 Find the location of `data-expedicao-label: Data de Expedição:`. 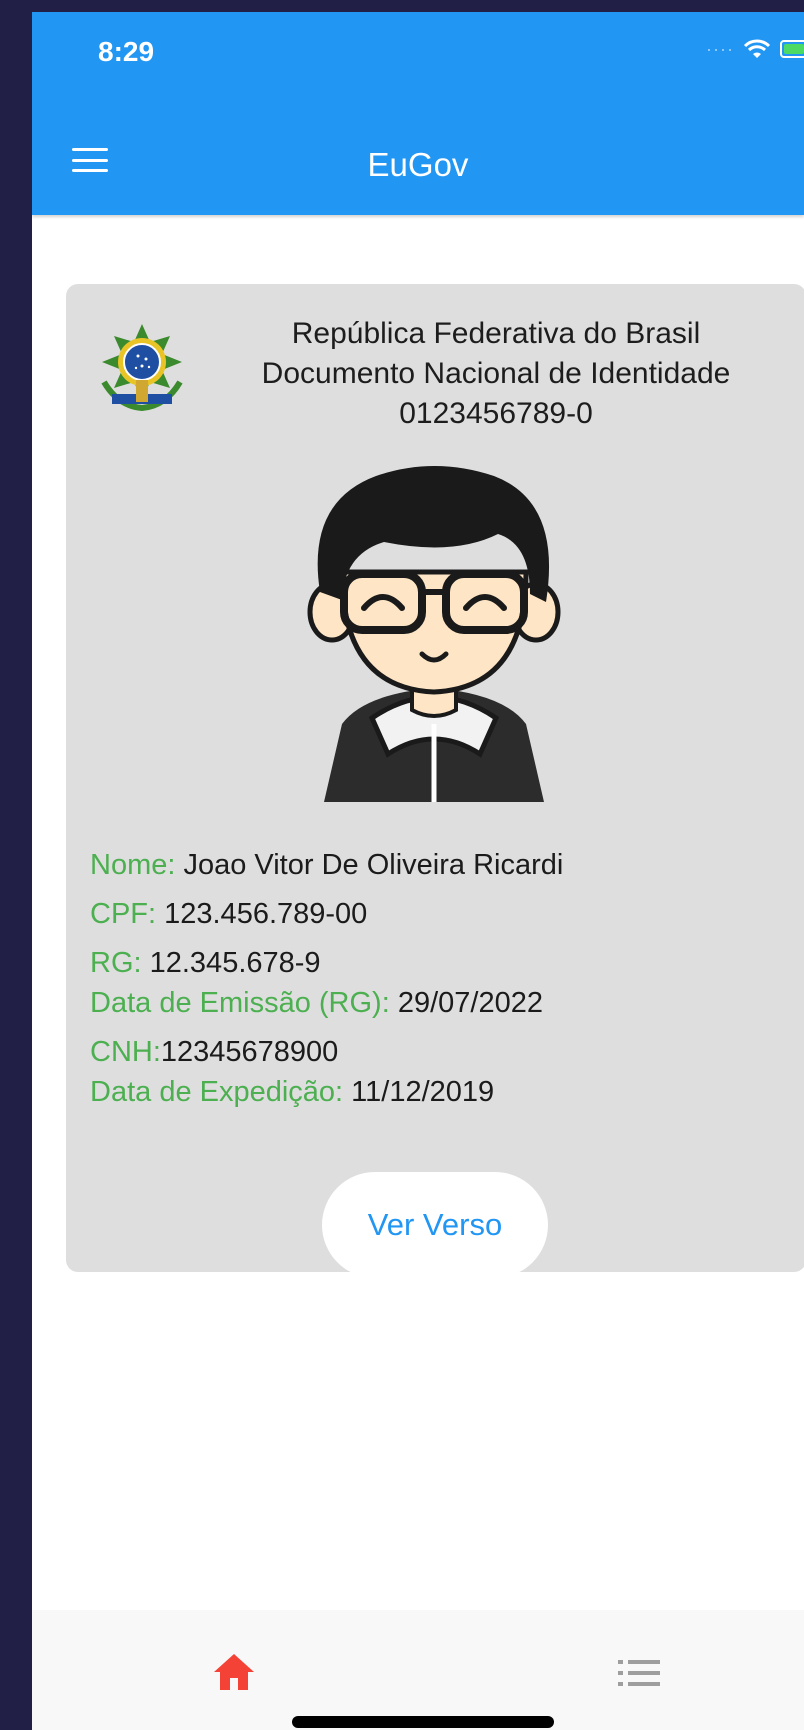

data-expedicao-label: Data de Expedição: is located at coordinates (217, 1092).